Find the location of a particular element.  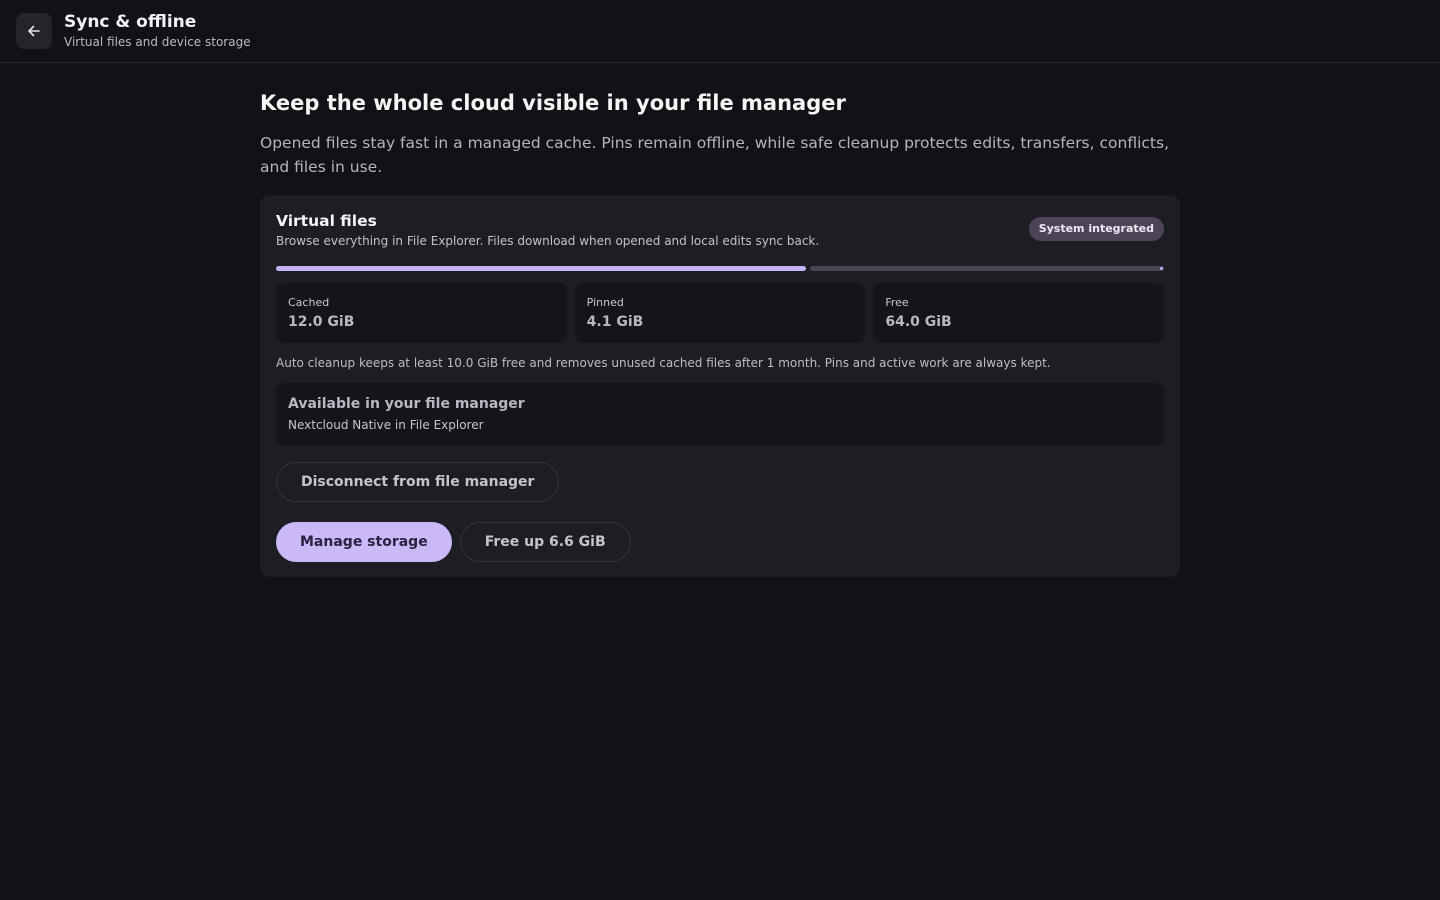

card-title: Virtual files is located at coordinates (326, 221).